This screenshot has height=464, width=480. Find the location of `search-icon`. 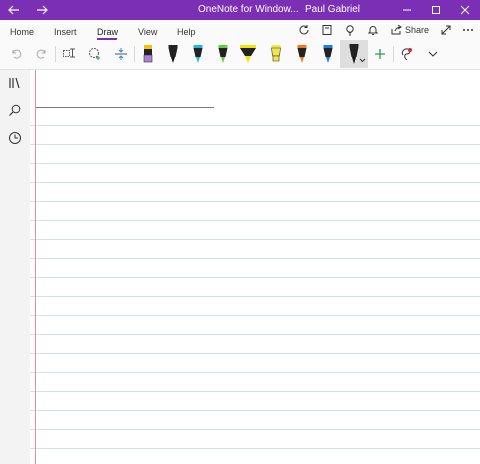

search-icon is located at coordinates (15, 110).